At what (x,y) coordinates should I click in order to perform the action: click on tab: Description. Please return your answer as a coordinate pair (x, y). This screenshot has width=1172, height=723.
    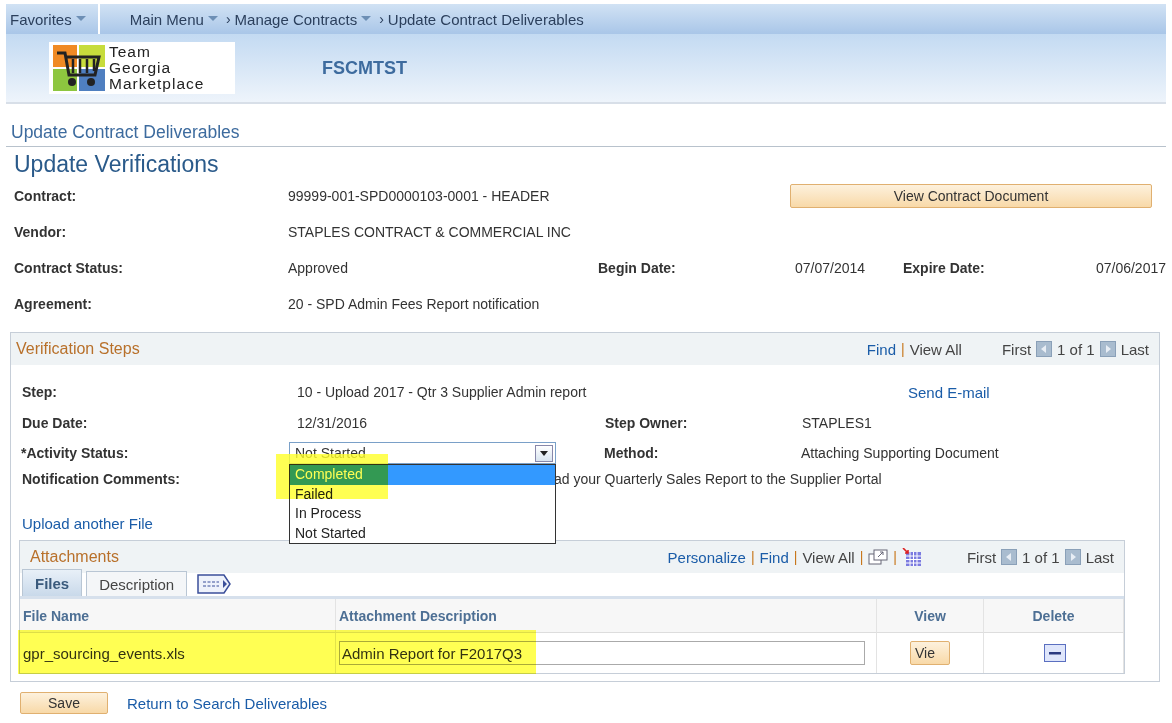
    Looking at the image, I should click on (137, 583).